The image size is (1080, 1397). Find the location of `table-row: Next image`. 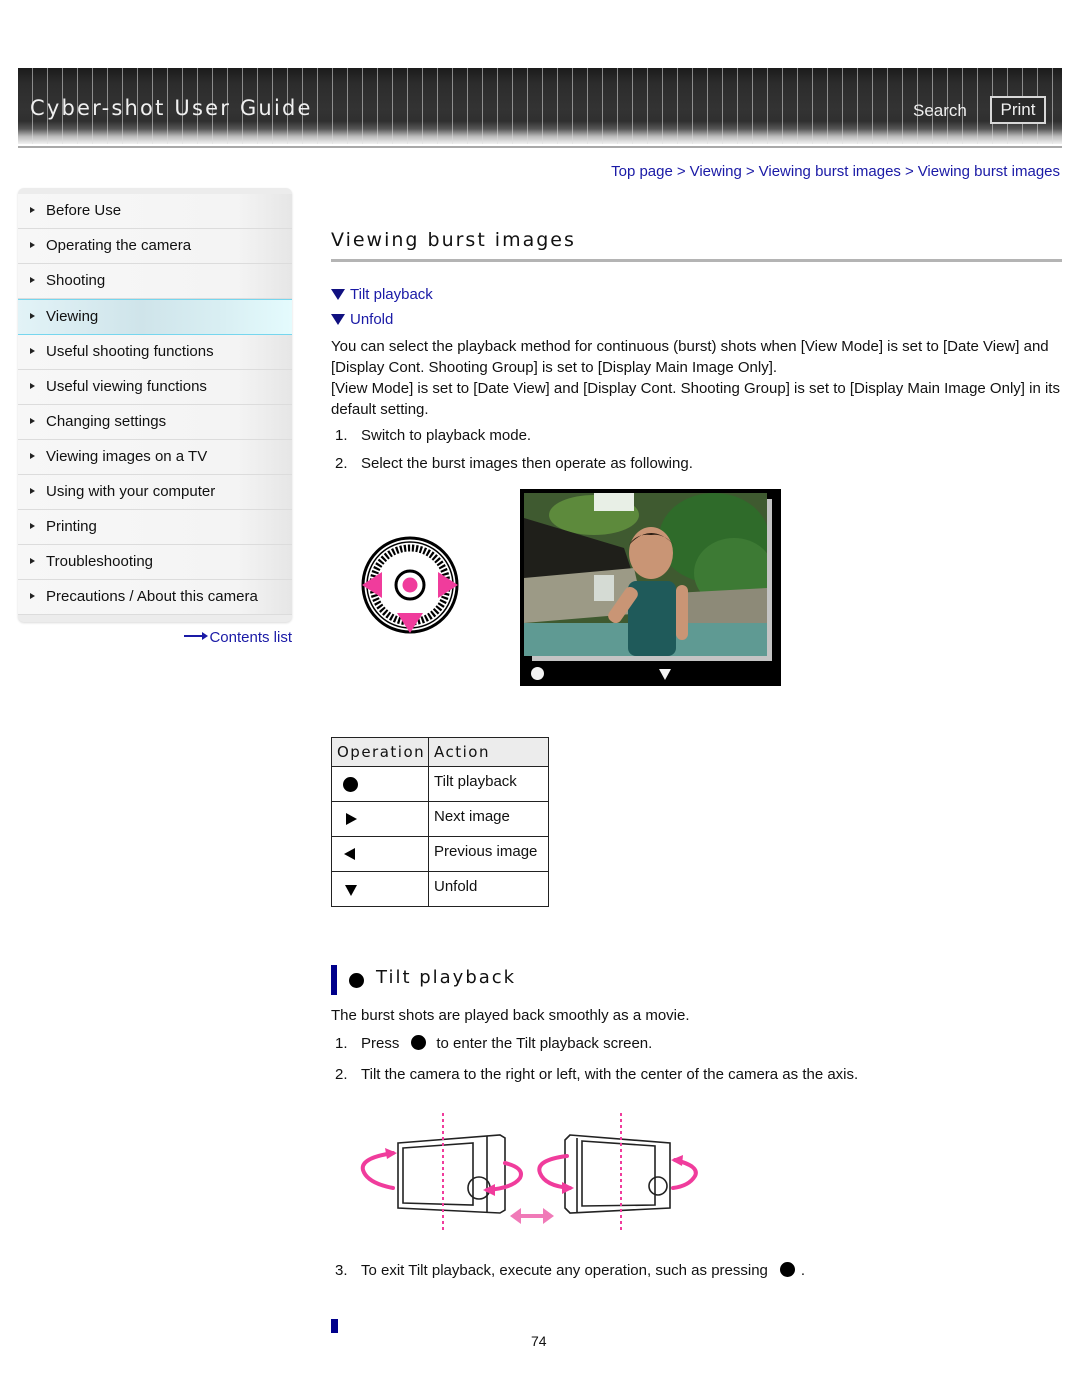

table-row: Next image is located at coordinates (440, 819).